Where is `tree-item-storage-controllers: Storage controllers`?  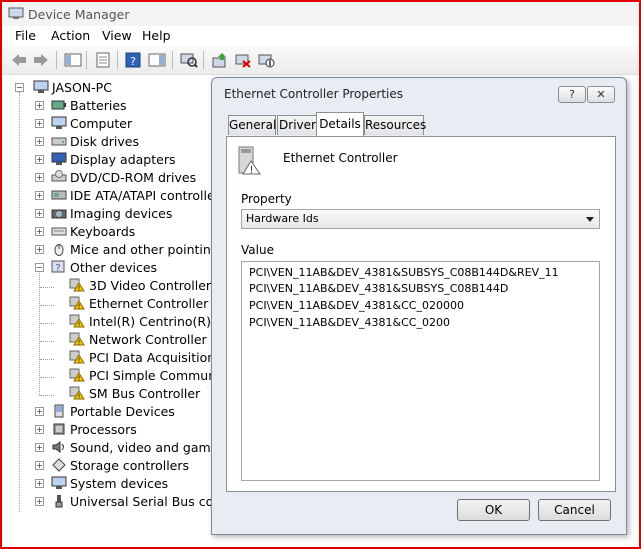 tree-item-storage-controllers: Storage controllers is located at coordinates (129, 465).